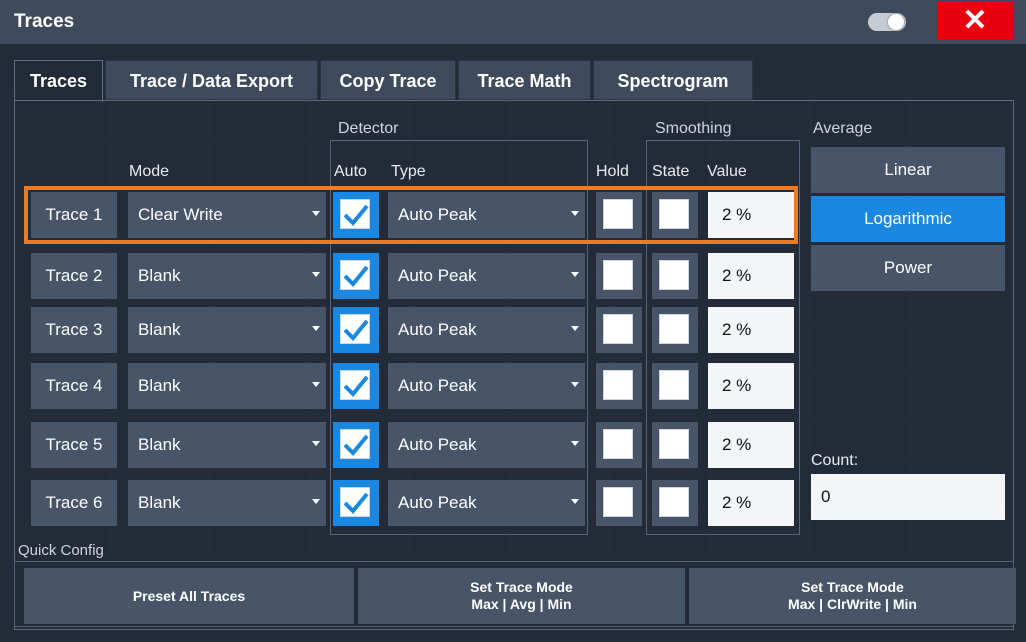 This screenshot has height=642, width=1026. What do you see at coordinates (61, 550) in the screenshot?
I see `quick-config-heading: Quick Config` at bounding box center [61, 550].